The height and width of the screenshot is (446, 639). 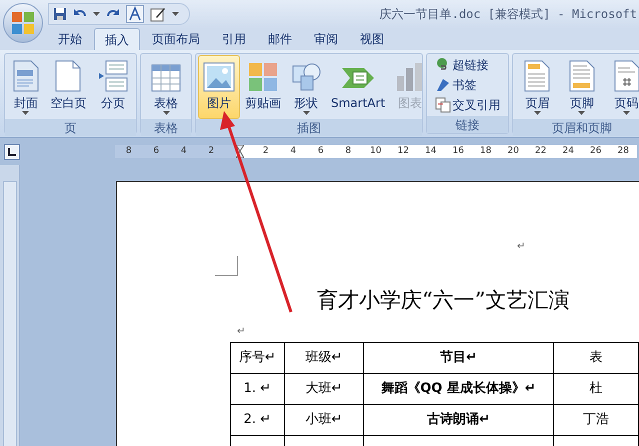 What do you see at coordinates (596, 420) in the screenshot?
I see `table-cell: 丁浩` at bounding box center [596, 420].